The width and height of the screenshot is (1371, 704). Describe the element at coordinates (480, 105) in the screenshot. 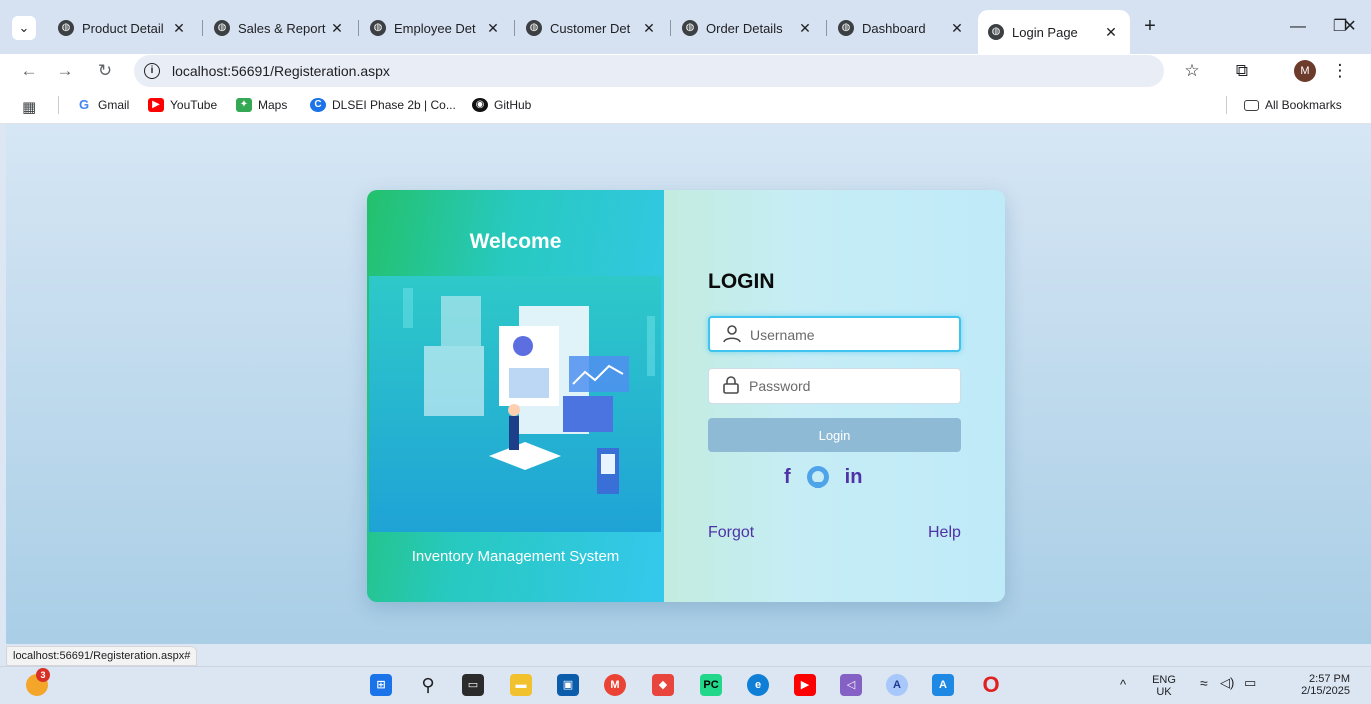

I see `github-icon: ◉` at that location.